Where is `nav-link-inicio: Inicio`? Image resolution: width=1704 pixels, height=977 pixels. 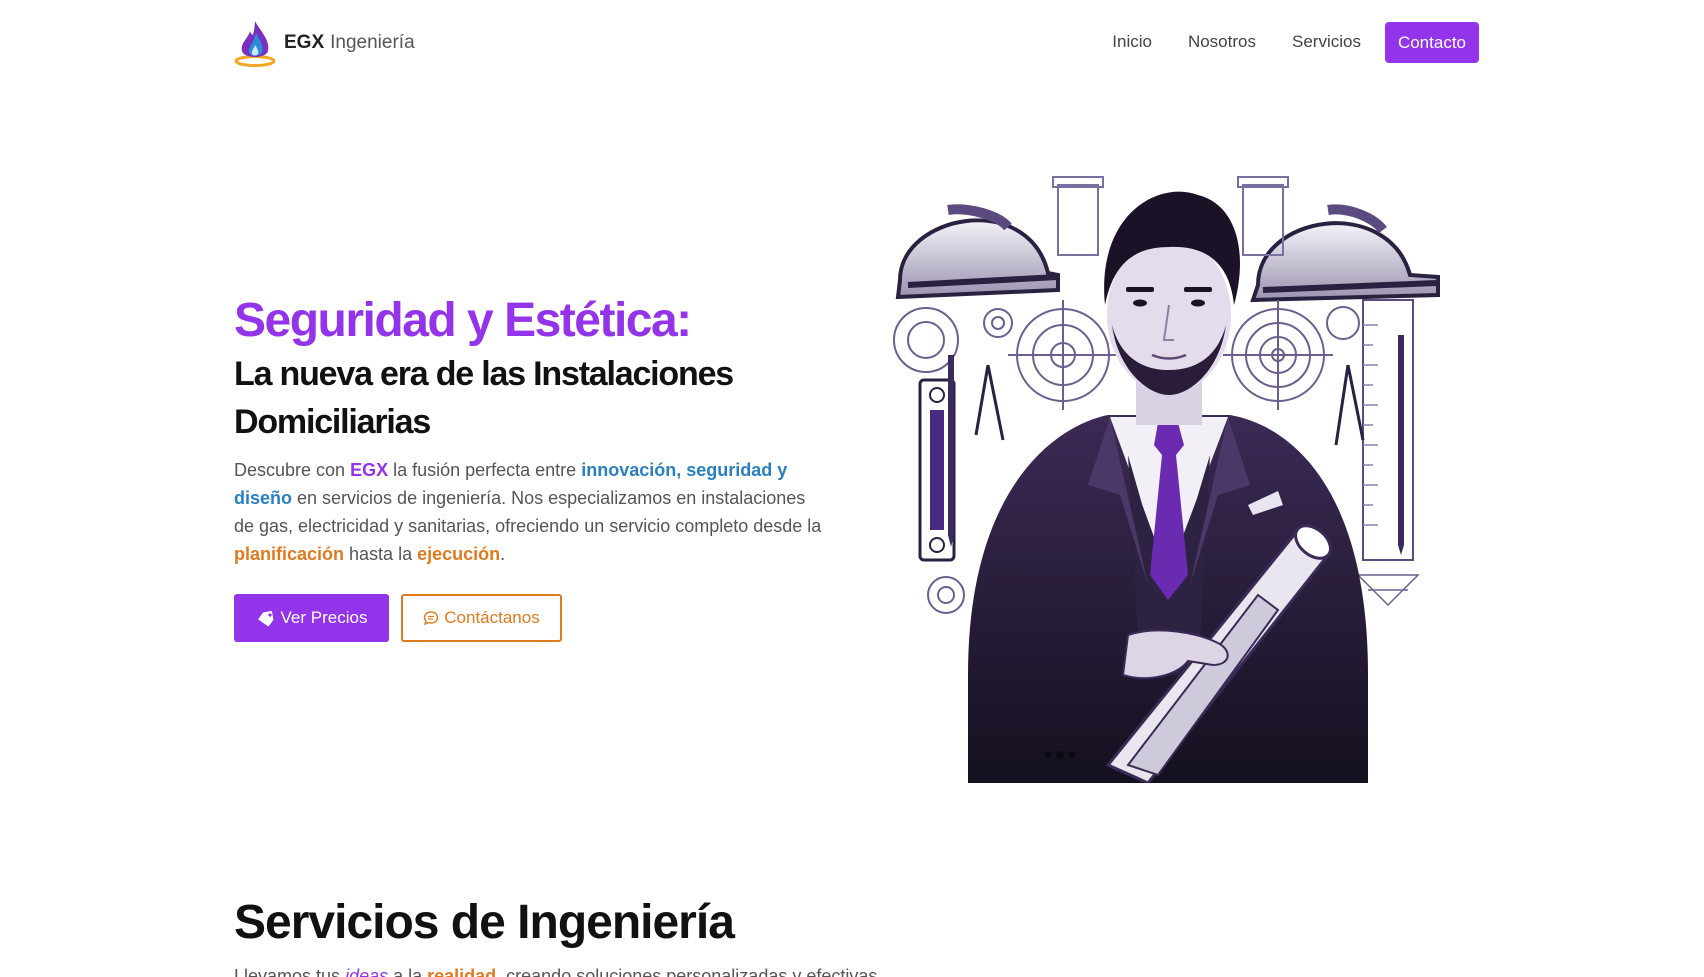
nav-link-inicio: Inicio is located at coordinates (1132, 42).